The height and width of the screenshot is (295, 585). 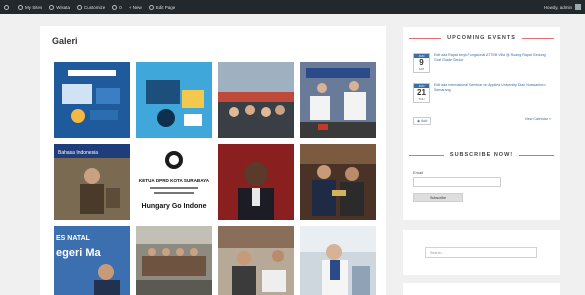 What do you see at coordinates (578, 7) in the screenshot?
I see `avatar` at bounding box center [578, 7].